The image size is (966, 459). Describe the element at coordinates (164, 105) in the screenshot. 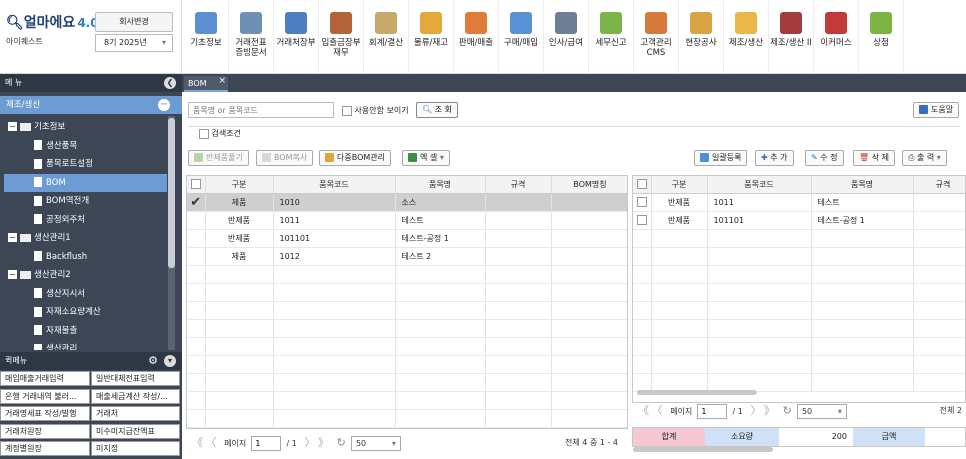

I see `minus-icon: −` at that location.